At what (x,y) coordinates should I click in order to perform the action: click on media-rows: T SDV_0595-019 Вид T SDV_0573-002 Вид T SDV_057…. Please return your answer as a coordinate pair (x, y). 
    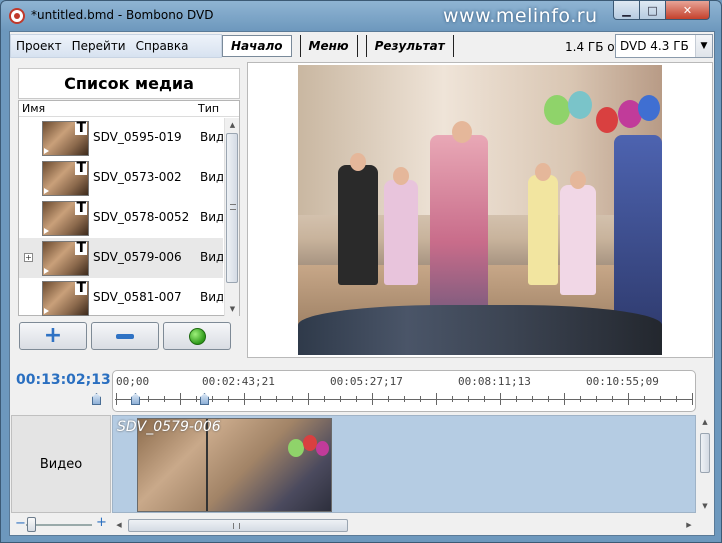
    Looking at the image, I should click on (121, 217).